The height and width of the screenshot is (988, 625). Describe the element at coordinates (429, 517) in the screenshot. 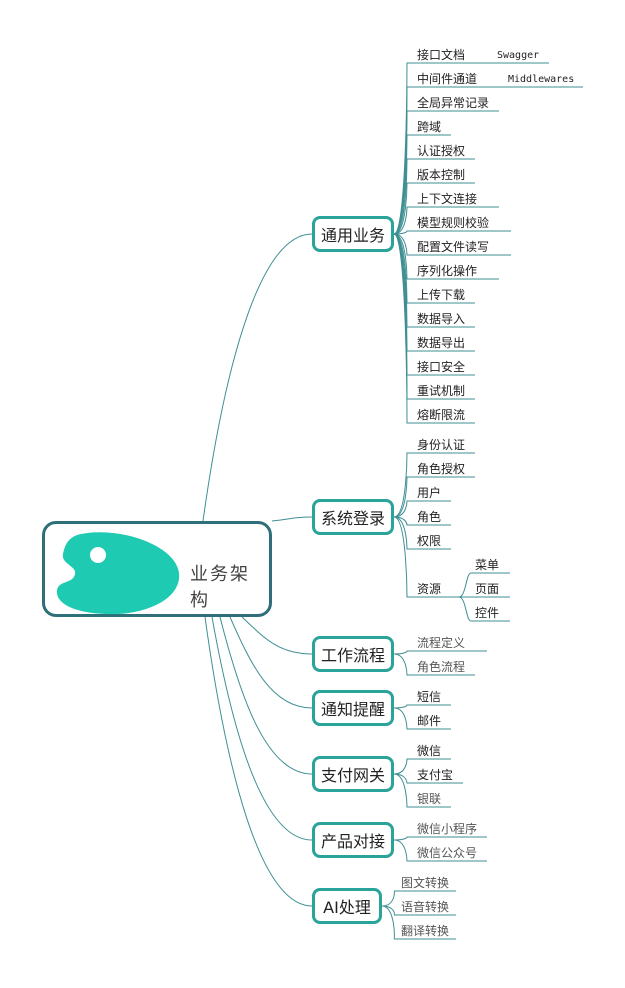

I see `leaf-role: 角色` at that location.